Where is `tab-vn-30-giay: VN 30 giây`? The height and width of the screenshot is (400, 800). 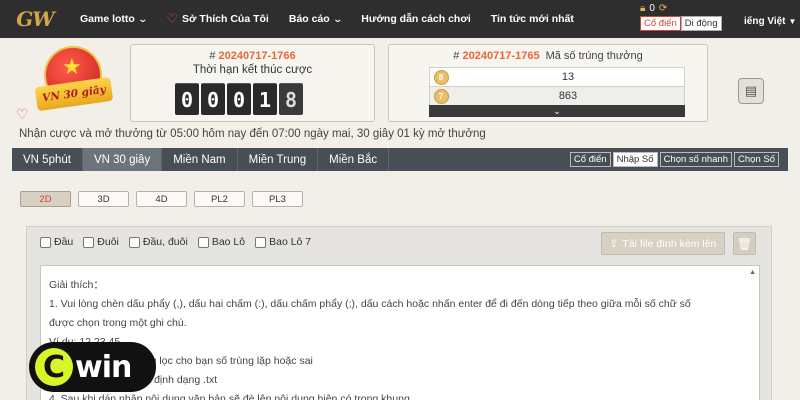
tab-vn-30-giay: VN 30 giây is located at coordinates (122, 159).